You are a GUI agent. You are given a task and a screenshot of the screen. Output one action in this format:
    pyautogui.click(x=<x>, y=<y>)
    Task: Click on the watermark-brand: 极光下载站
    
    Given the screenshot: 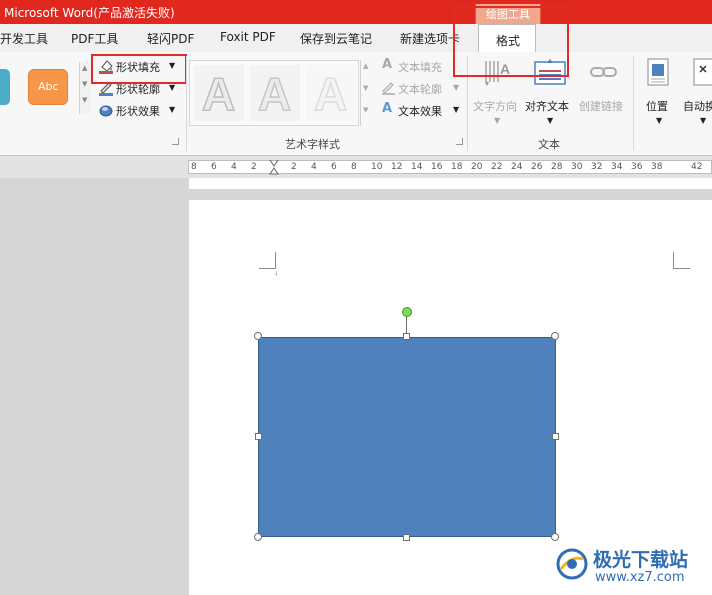 What is the action you would take?
    pyautogui.click(x=641, y=560)
    